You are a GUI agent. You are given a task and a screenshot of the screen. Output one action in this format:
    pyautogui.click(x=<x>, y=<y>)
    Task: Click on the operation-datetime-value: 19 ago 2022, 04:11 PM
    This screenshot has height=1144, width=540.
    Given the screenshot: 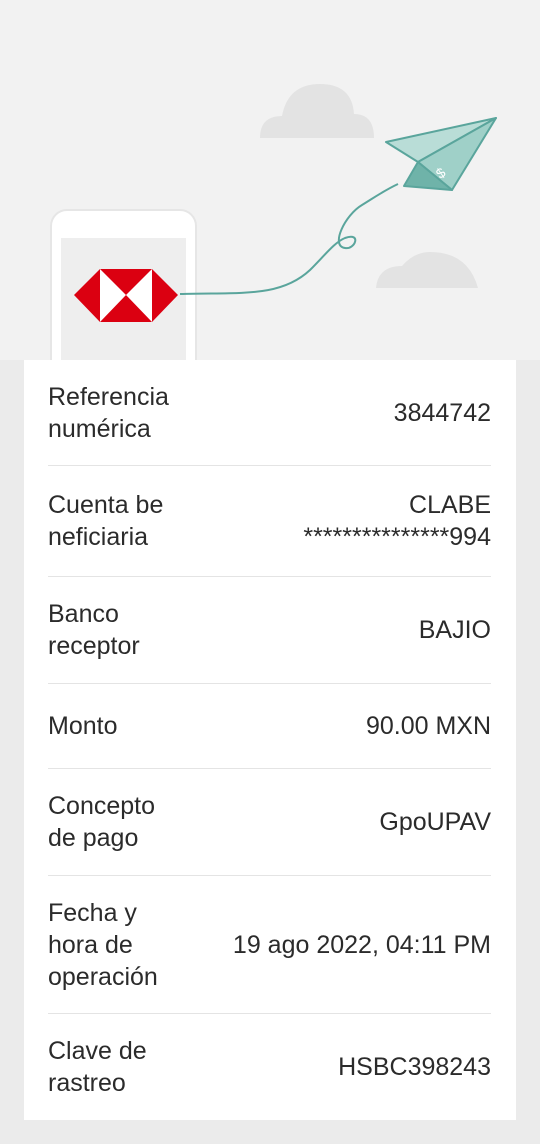 What is the action you would take?
    pyautogui.click(x=361, y=944)
    